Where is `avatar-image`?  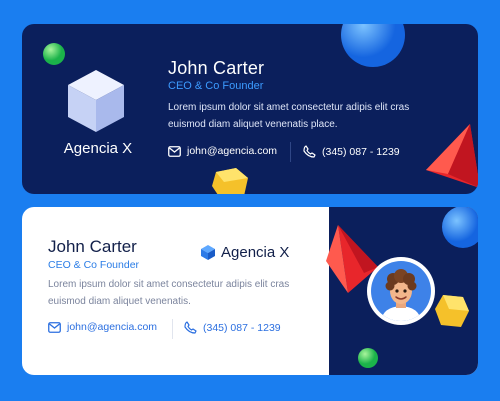
avatar-image is located at coordinates (401, 291).